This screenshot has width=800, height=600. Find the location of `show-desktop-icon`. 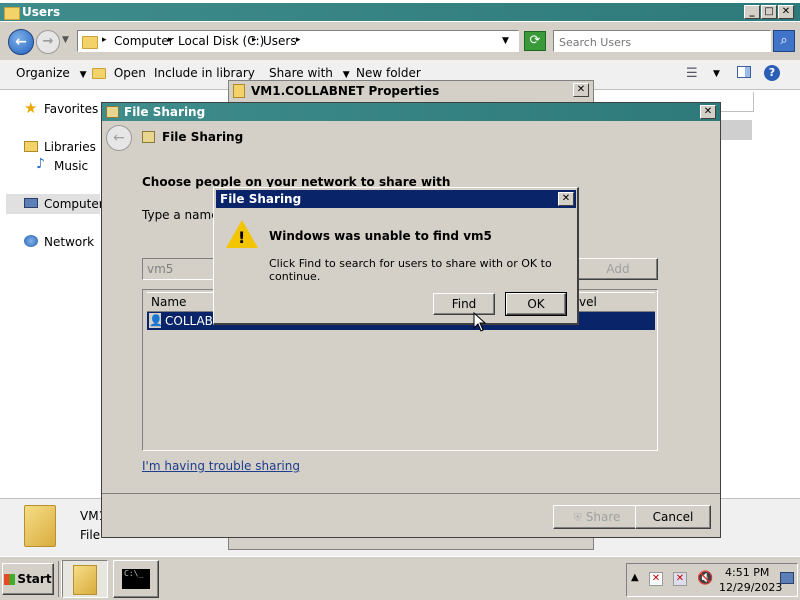

show-desktop-icon is located at coordinates (787, 578).